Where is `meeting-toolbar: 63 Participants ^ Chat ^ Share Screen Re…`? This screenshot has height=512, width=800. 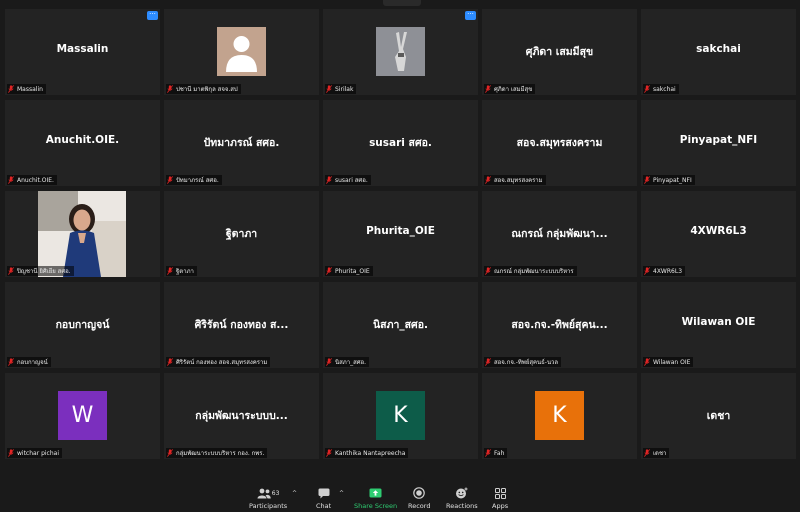
meeting-toolbar: 63 Participants ^ Chat ^ Share Screen Re… is located at coordinates (400, 495).